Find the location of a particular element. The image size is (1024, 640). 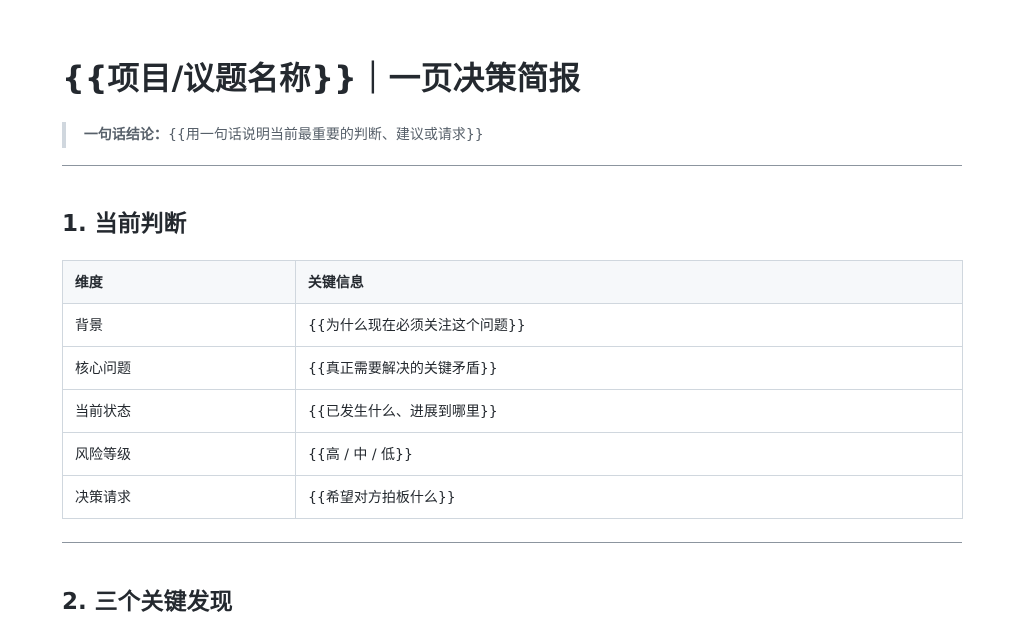

summary-label: 一句话结论： is located at coordinates (126, 135).